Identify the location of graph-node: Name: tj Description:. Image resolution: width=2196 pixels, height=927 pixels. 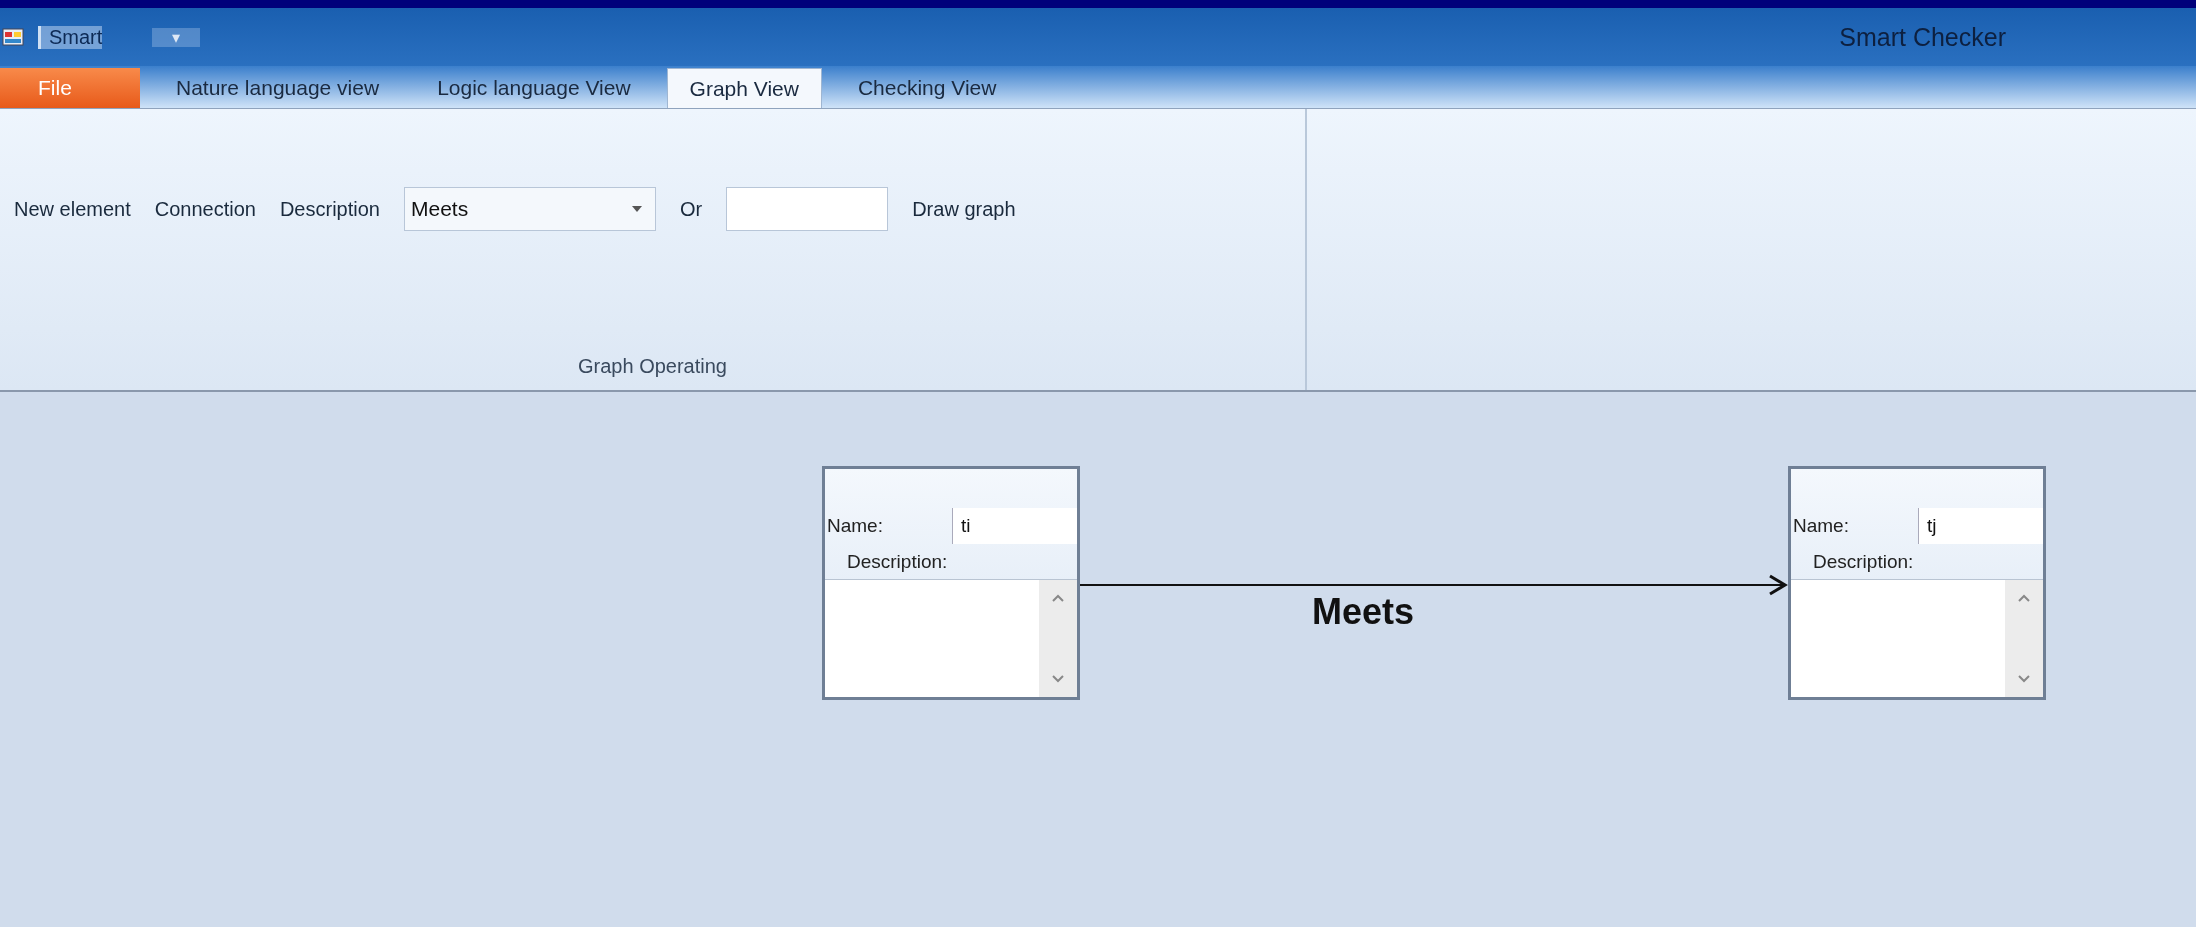
(1917, 583).